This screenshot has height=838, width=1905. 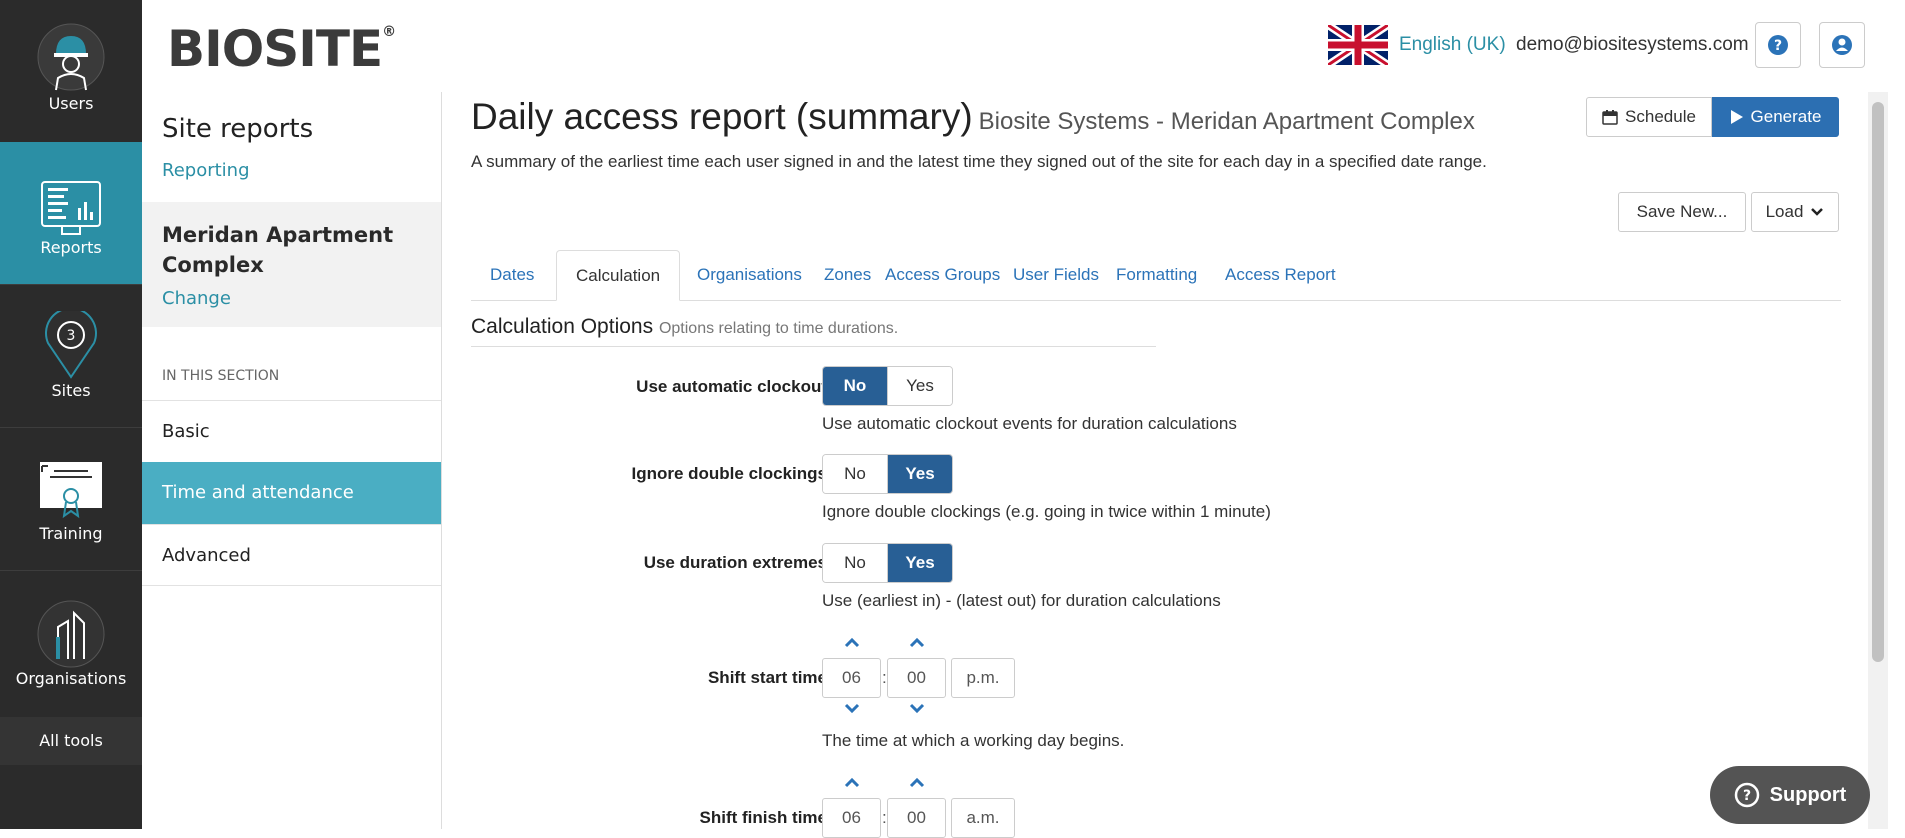 What do you see at coordinates (1632, 45) in the screenshot?
I see `user-email: demo@biositesystems.com` at bounding box center [1632, 45].